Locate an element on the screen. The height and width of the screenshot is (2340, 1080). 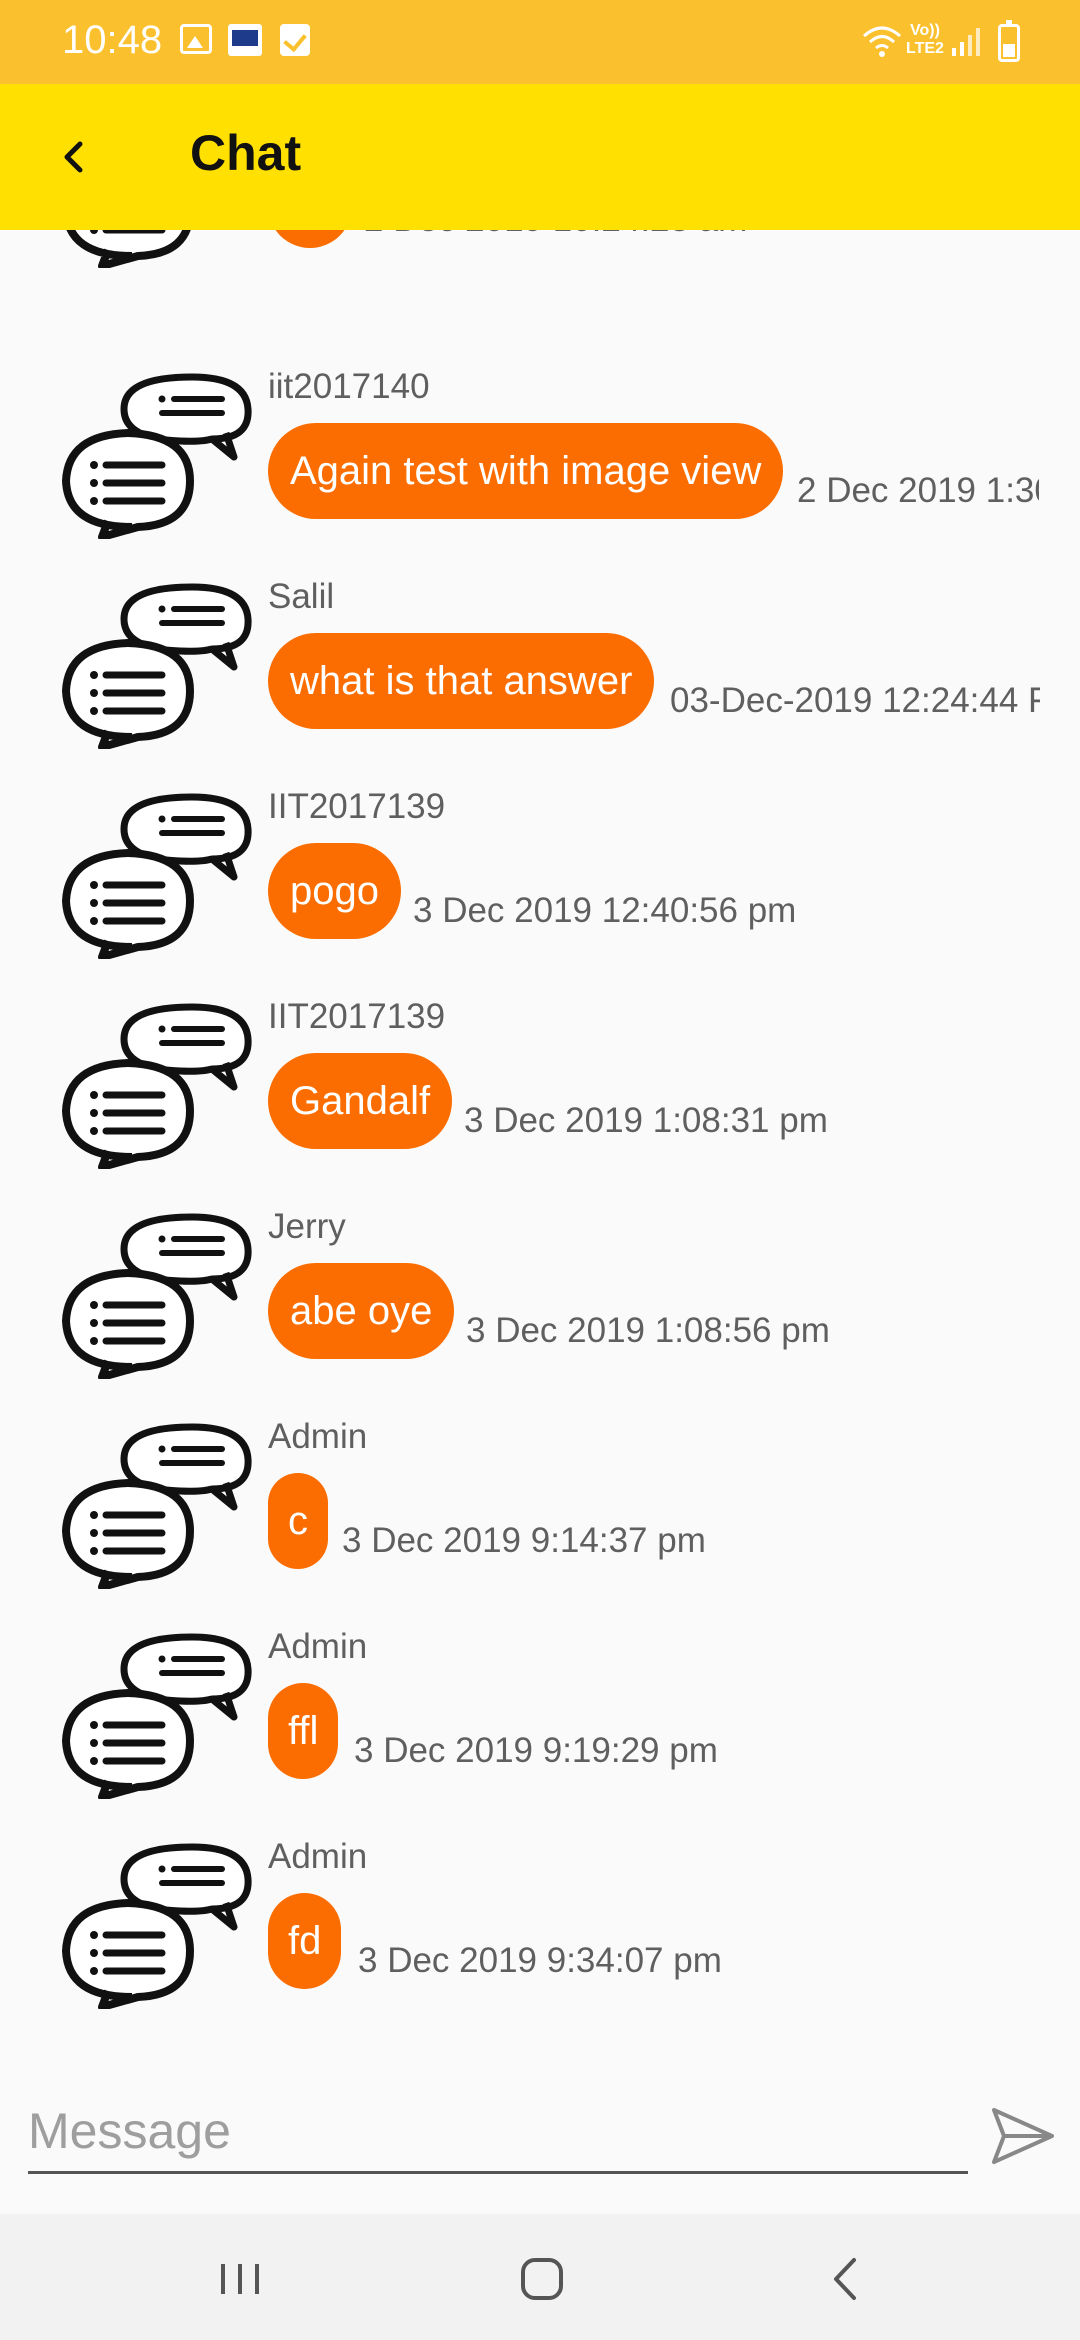
message-timestamp: 3 Dec 2019 1:08:31 pm is located at coordinates (646, 1120).